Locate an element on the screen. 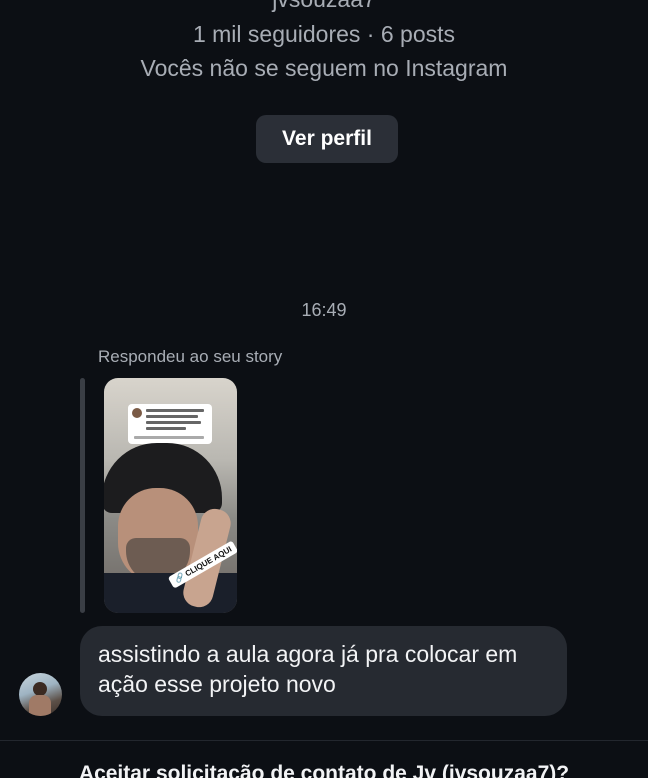  divider is located at coordinates (324, 740).